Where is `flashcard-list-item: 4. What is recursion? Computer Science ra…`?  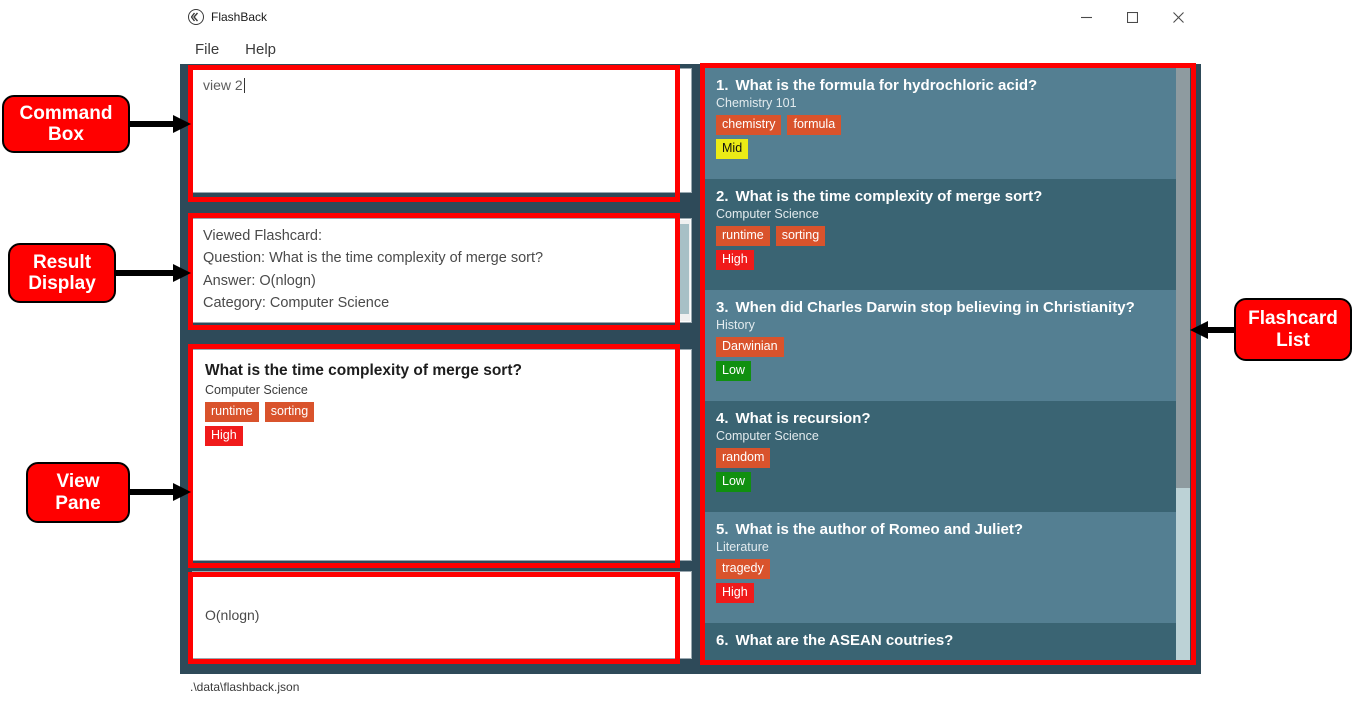
flashcard-list-item: 4. What is recursion? Computer Science ra… is located at coordinates (946, 456).